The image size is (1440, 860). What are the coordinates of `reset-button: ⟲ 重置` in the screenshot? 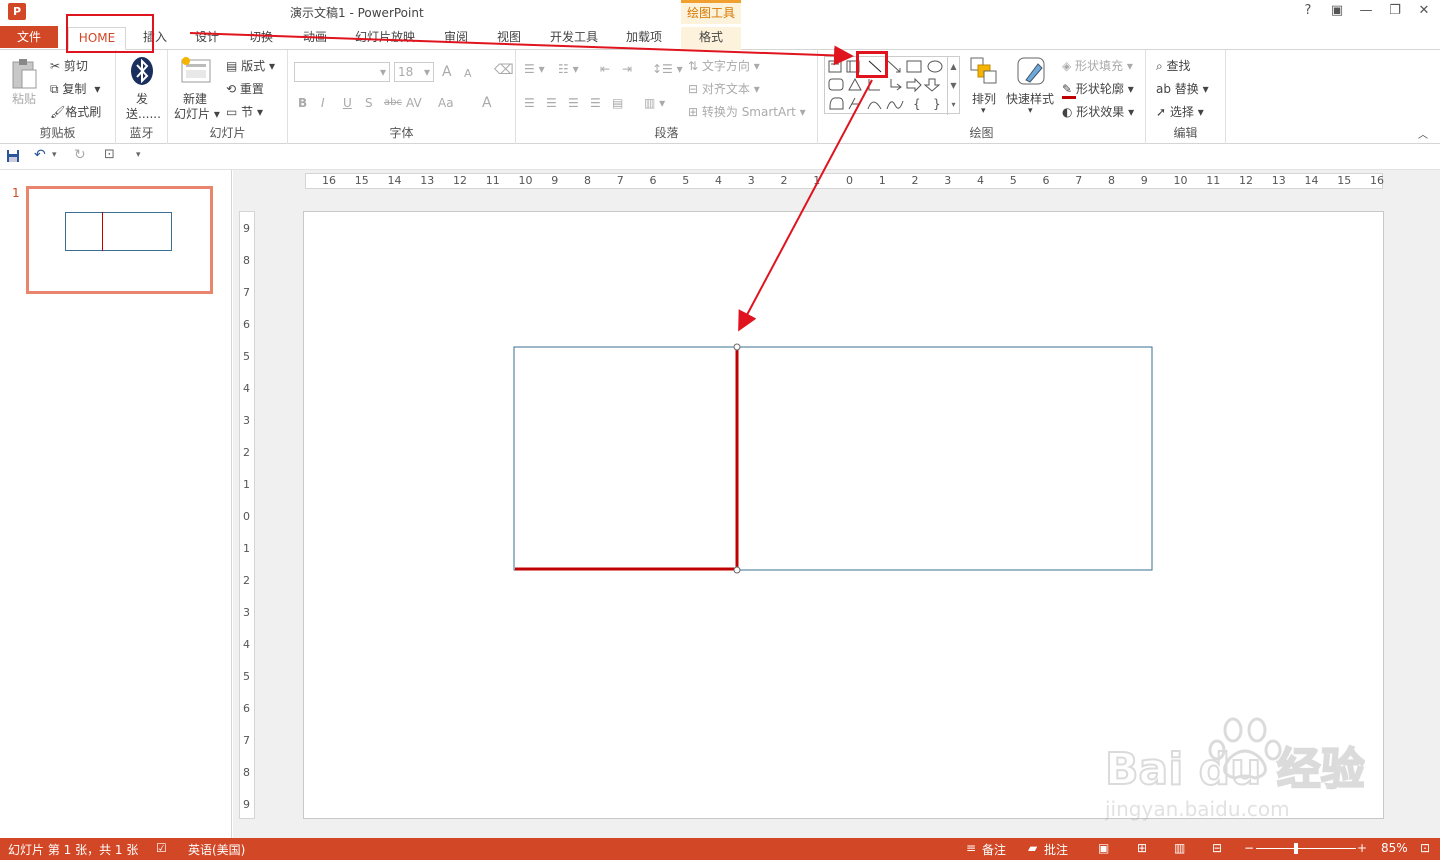 It's located at (245, 88).